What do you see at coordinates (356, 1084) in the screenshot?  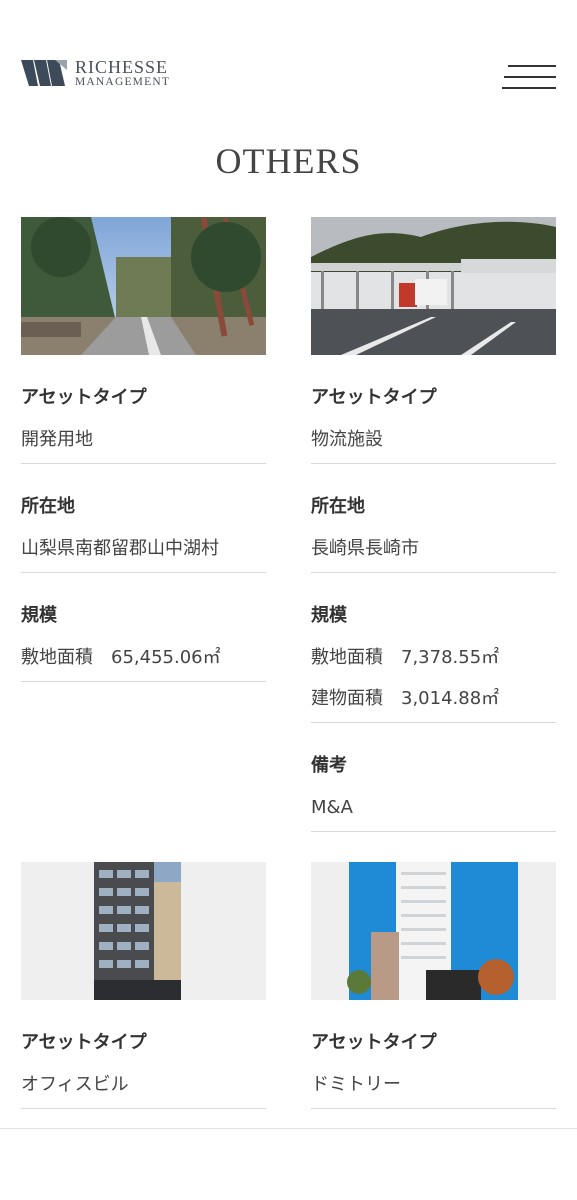 I see `asset-type-value: ドミトリー` at bounding box center [356, 1084].